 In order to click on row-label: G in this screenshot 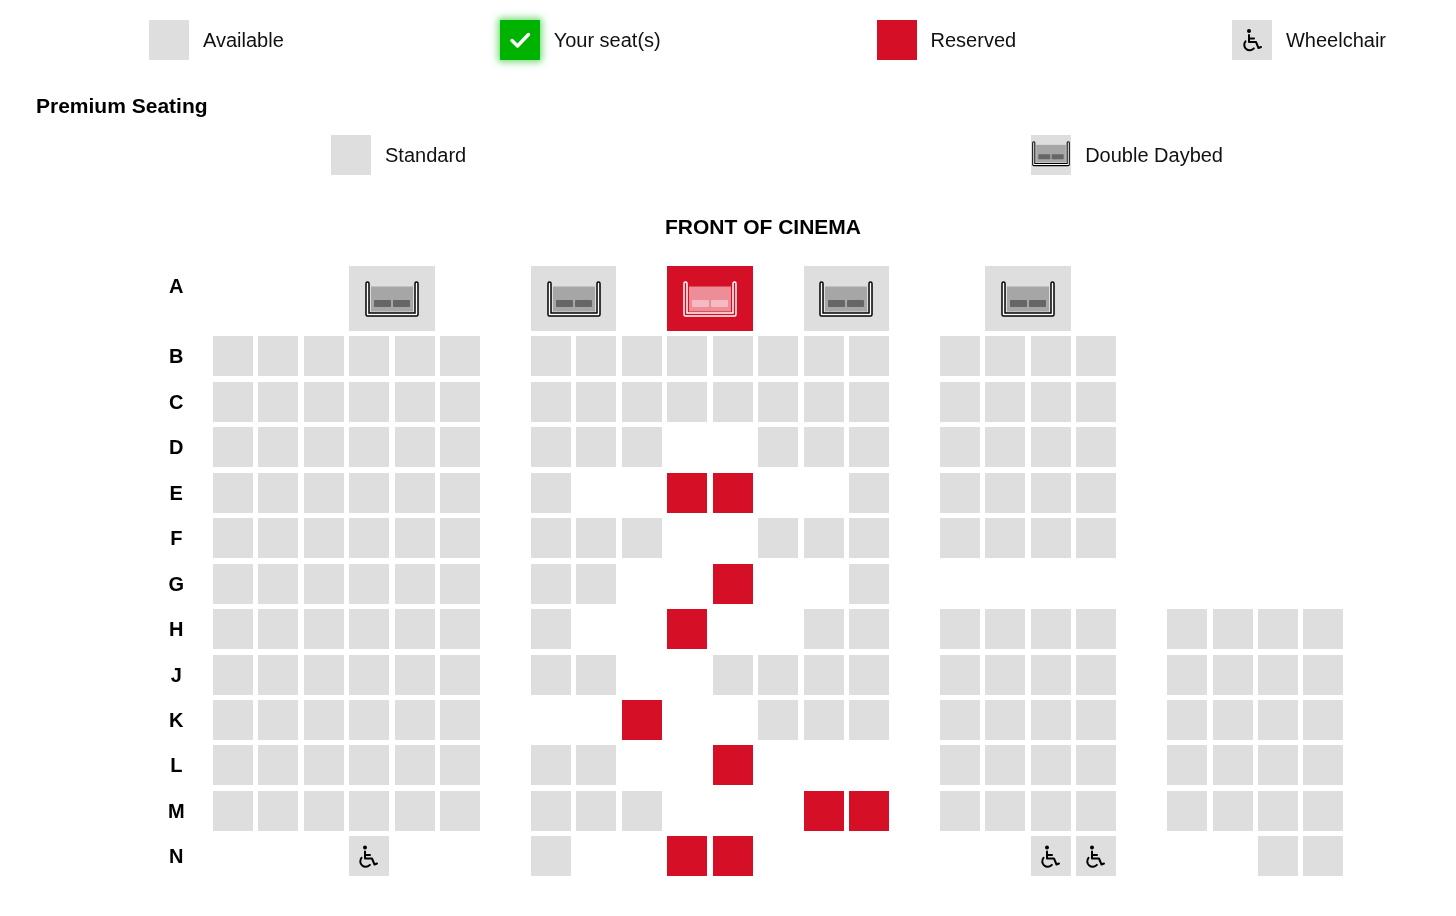, I will do `click(176, 584)`.